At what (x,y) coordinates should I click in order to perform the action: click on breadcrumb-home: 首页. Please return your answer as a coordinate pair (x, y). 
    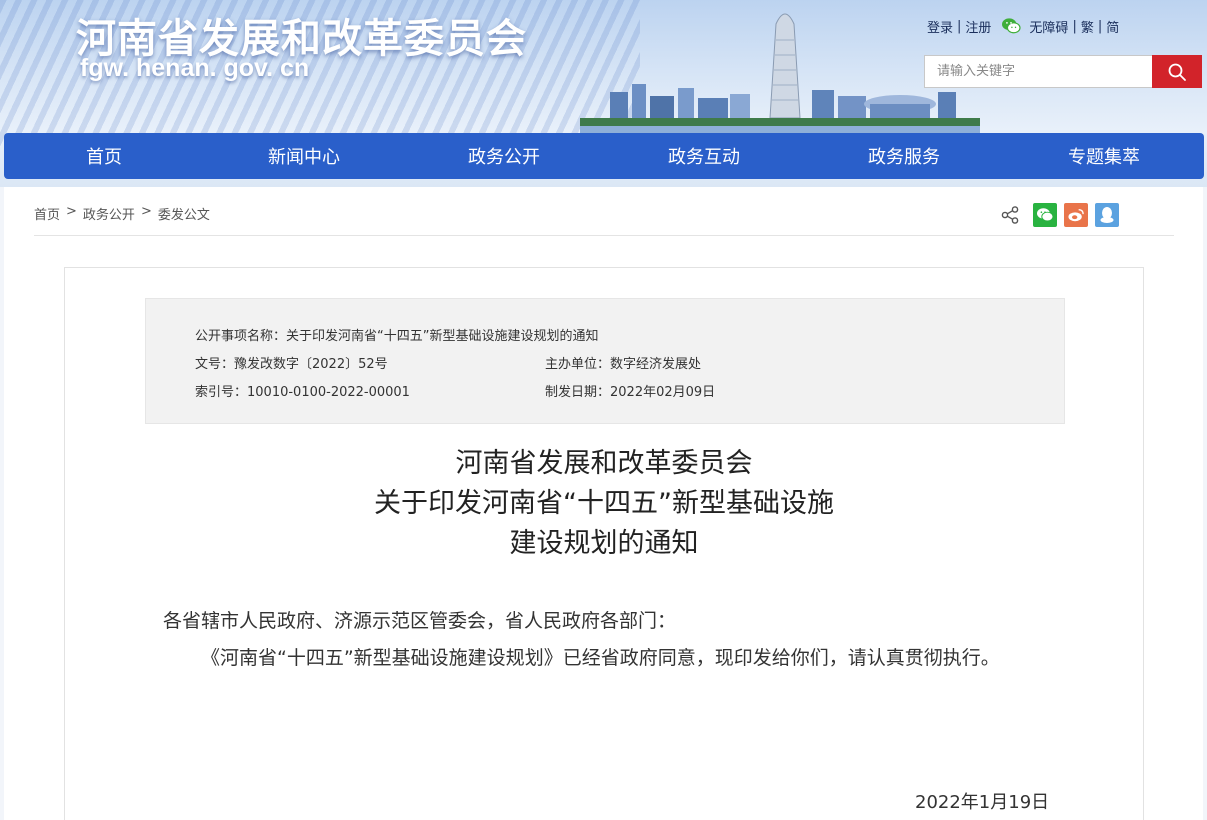
    Looking at the image, I should click on (47, 213).